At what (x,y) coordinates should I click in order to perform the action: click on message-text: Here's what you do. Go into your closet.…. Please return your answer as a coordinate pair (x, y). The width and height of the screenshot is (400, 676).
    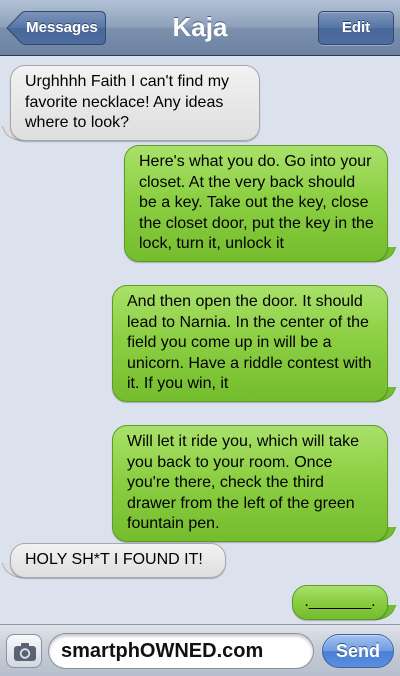
    Looking at the image, I should click on (256, 202).